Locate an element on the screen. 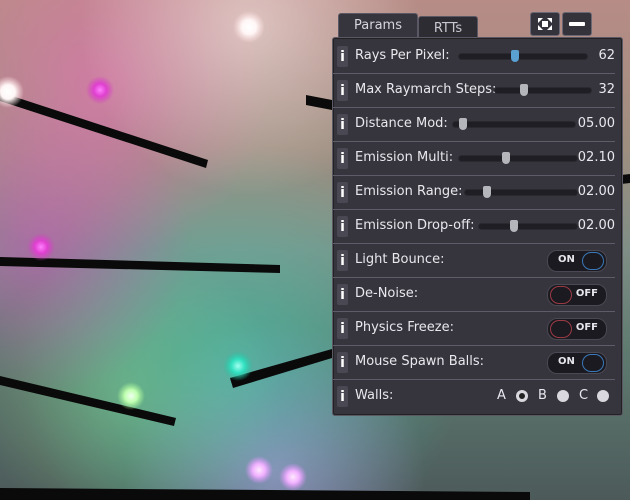 The image size is (630, 500). toggle-label: De-Noise: is located at coordinates (387, 293).